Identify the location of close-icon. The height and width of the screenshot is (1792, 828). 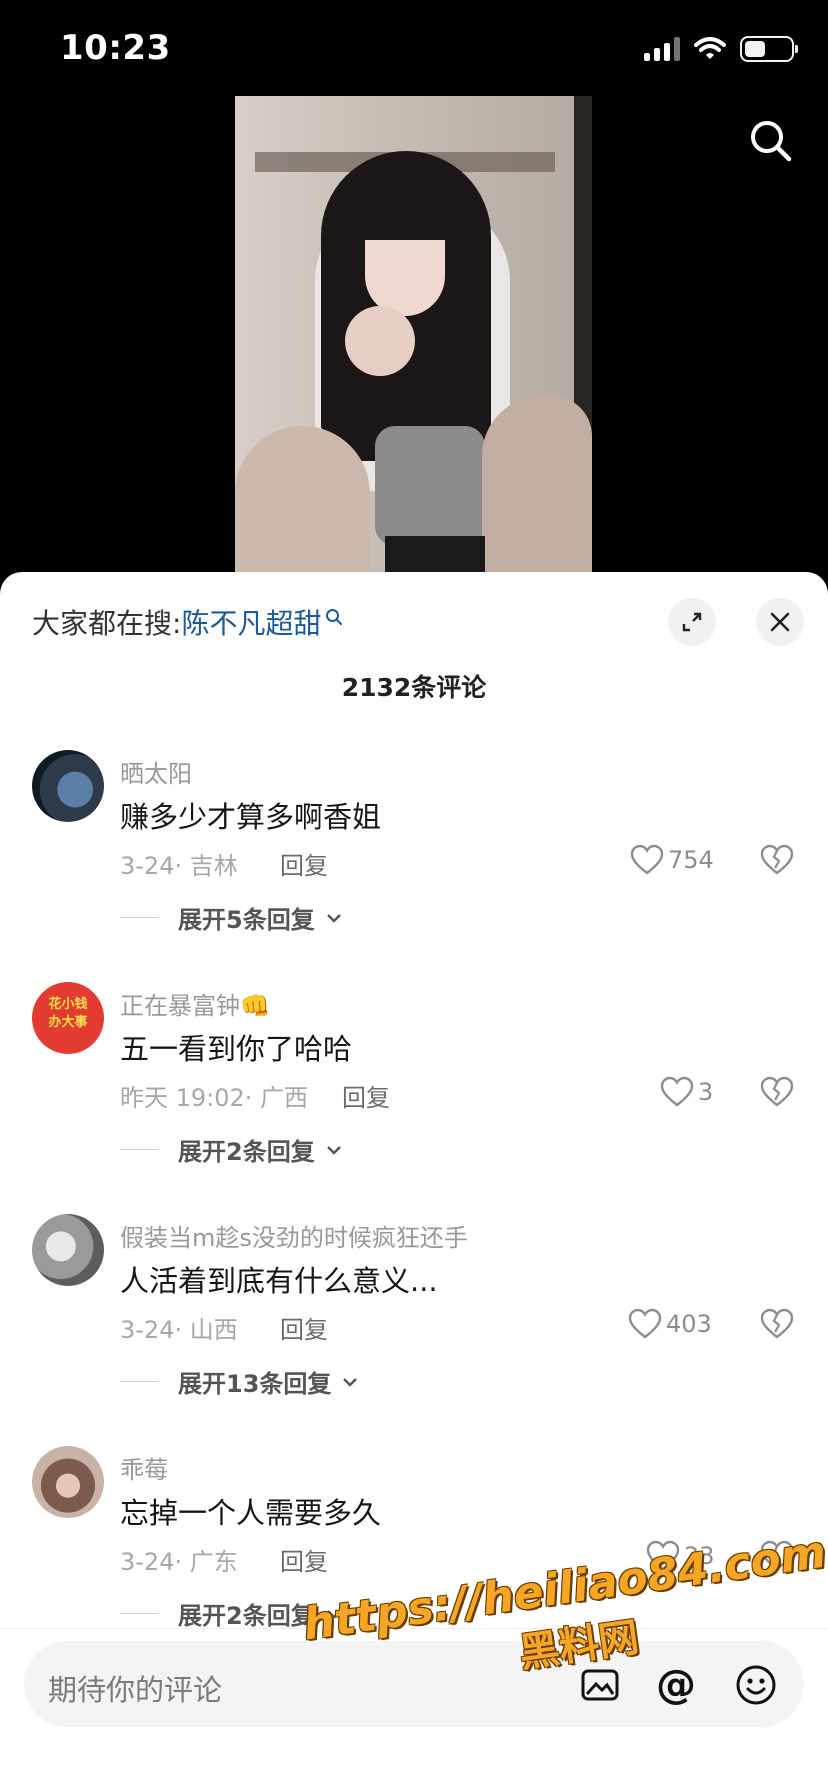
(780, 622).